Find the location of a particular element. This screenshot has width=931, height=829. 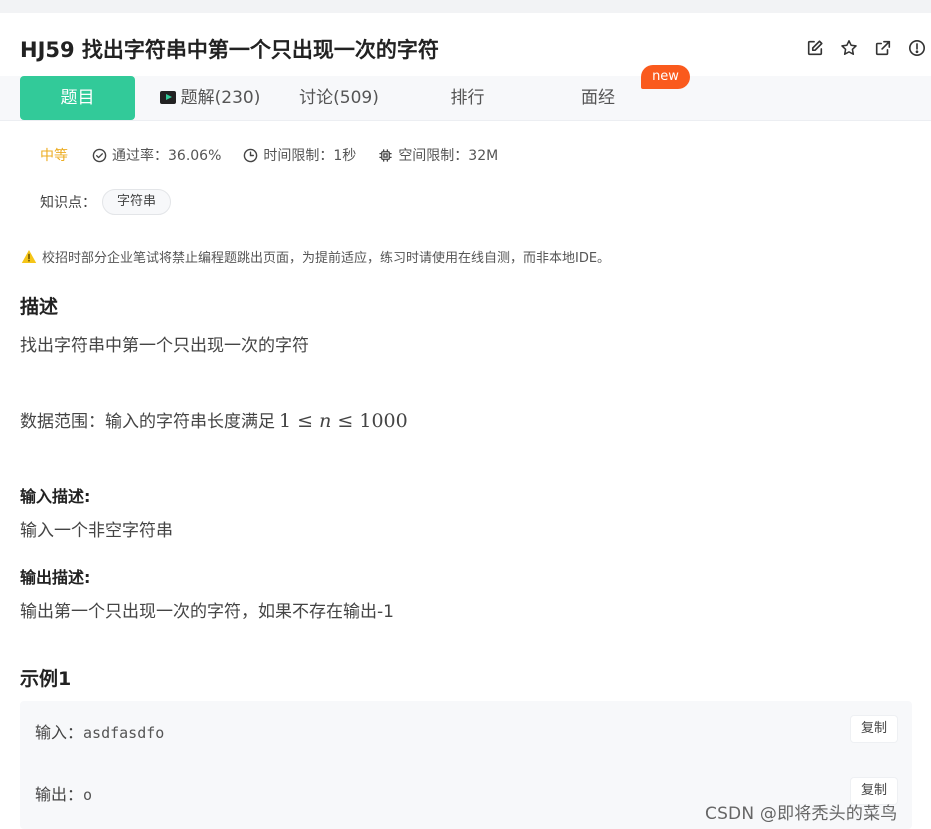

pass-rate: 通过率：36.06% is located at coordinates (156, 155).